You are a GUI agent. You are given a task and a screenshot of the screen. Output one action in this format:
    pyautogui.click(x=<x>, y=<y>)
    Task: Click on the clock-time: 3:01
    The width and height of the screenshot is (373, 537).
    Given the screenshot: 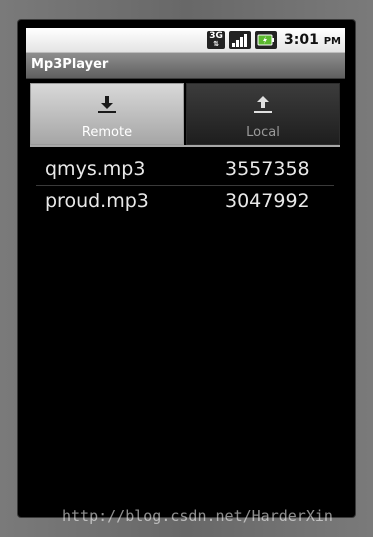 What is the action you would take?
    pyautogui.click(x=301, y=40)
    